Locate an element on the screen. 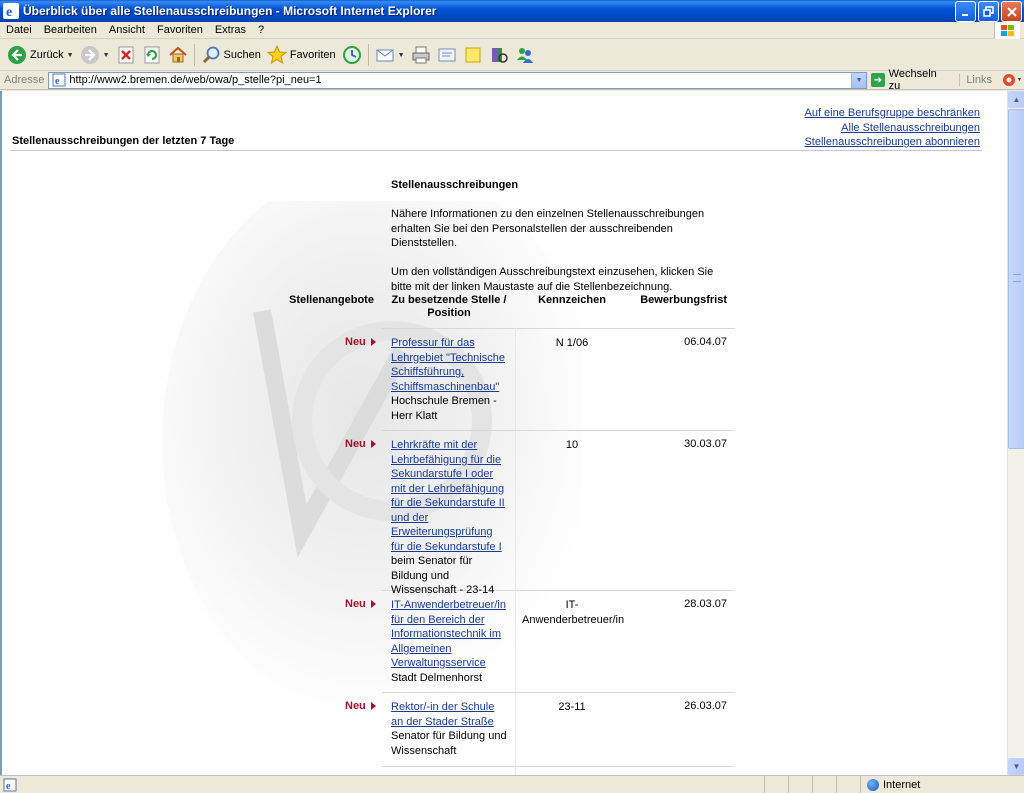 The width and height of the screenshot is (1024, 793). refresh-button is located at coordinates (152, 55).